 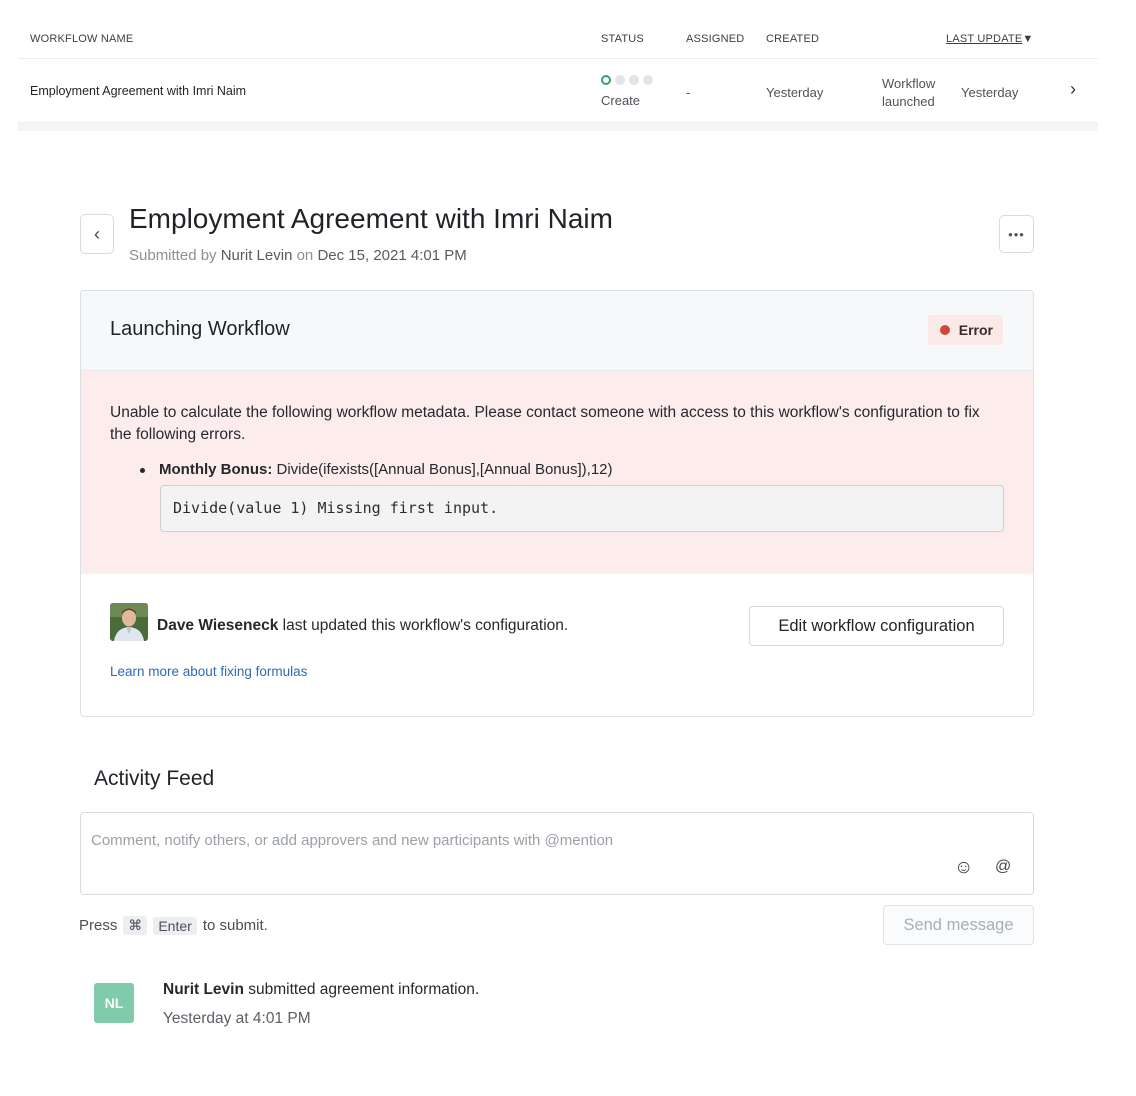 I want to click on edit-workflow-configuration-button: Edit workflow configuration, so click(x=876, y=626).